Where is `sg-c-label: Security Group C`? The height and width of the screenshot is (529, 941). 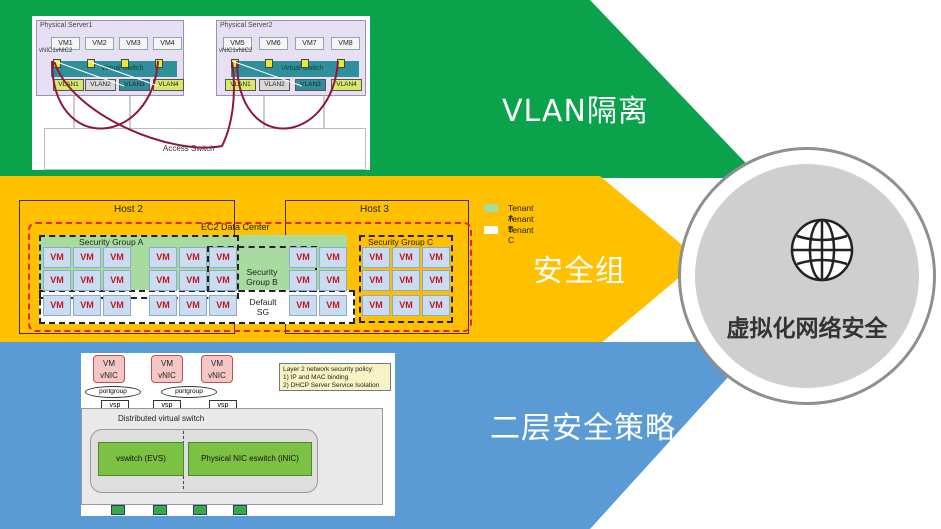 sg-c-label: Security Group C is located at coordinates (401, 242).